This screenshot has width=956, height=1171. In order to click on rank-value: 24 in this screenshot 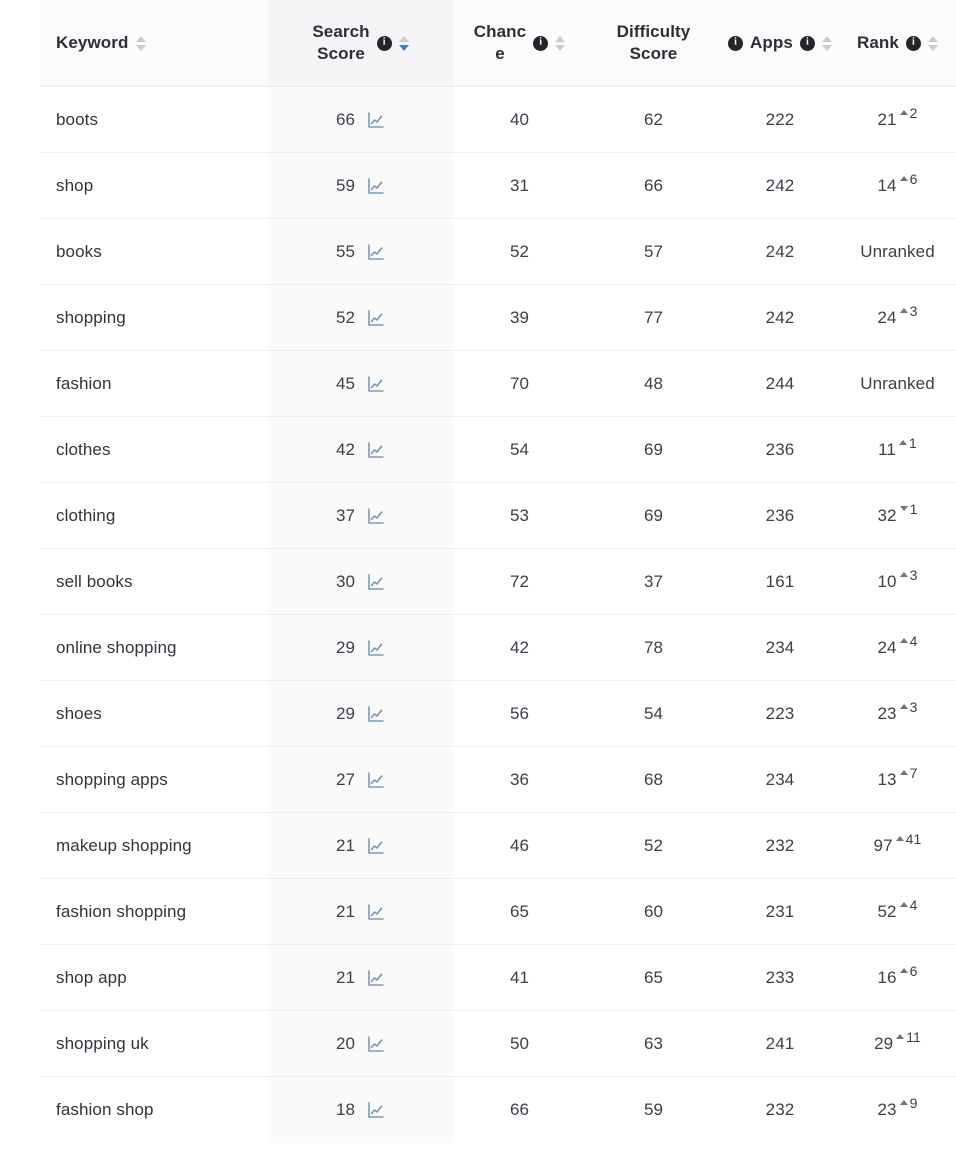, I will do `click(887, 647)`.